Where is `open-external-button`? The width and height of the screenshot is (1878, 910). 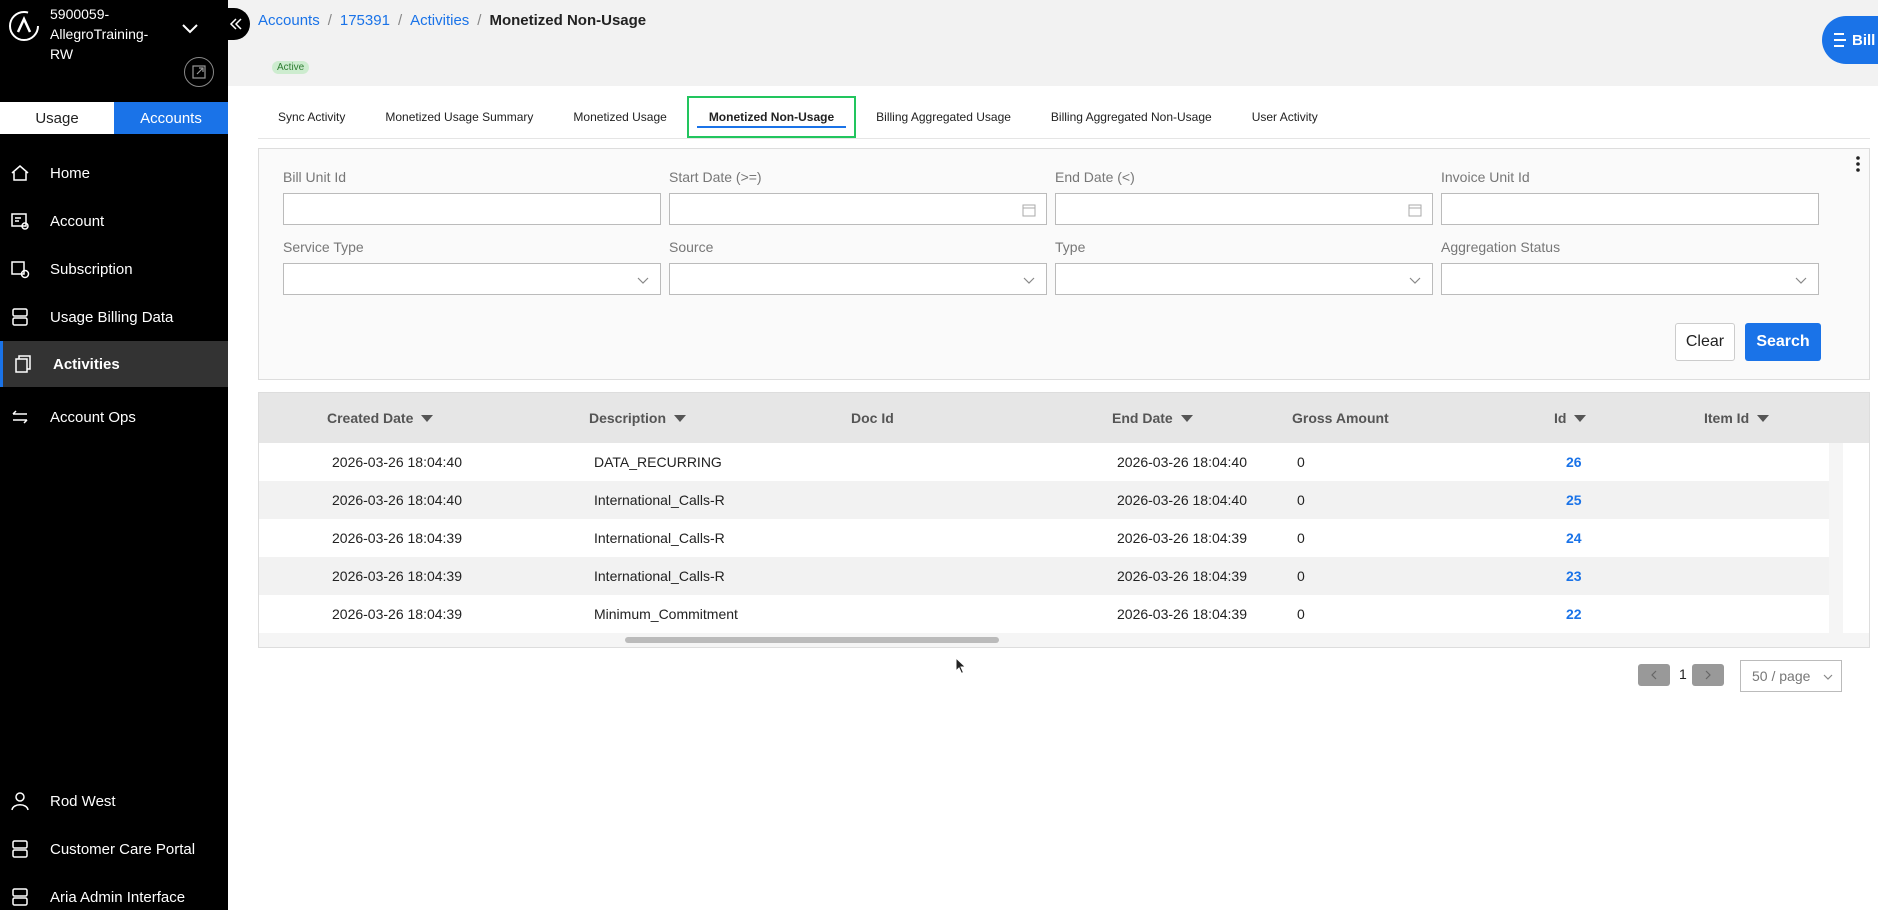
open-external-button is located at coordinates (199, 72).